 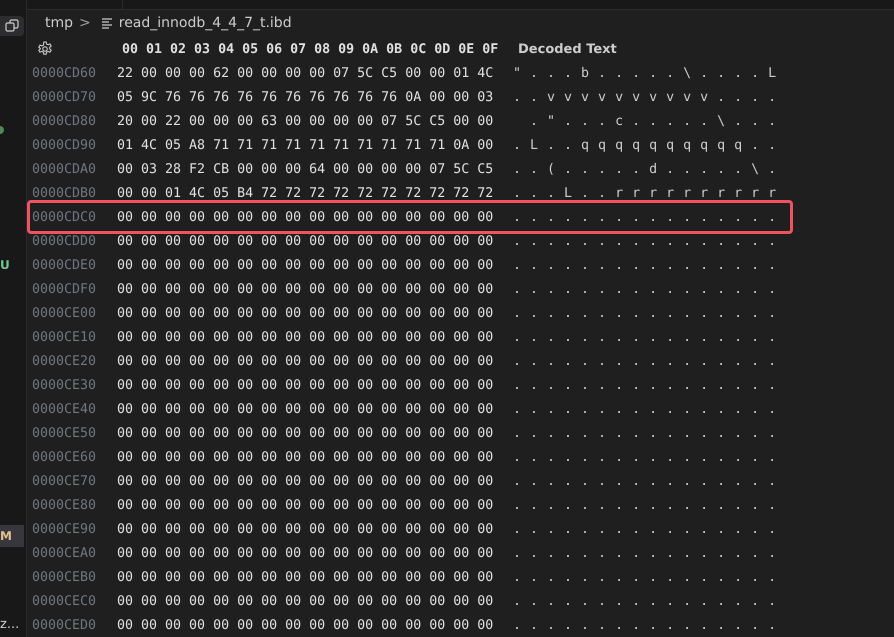 I want to click on offset-label: 0000CDD0, so click(x=65, y=241).